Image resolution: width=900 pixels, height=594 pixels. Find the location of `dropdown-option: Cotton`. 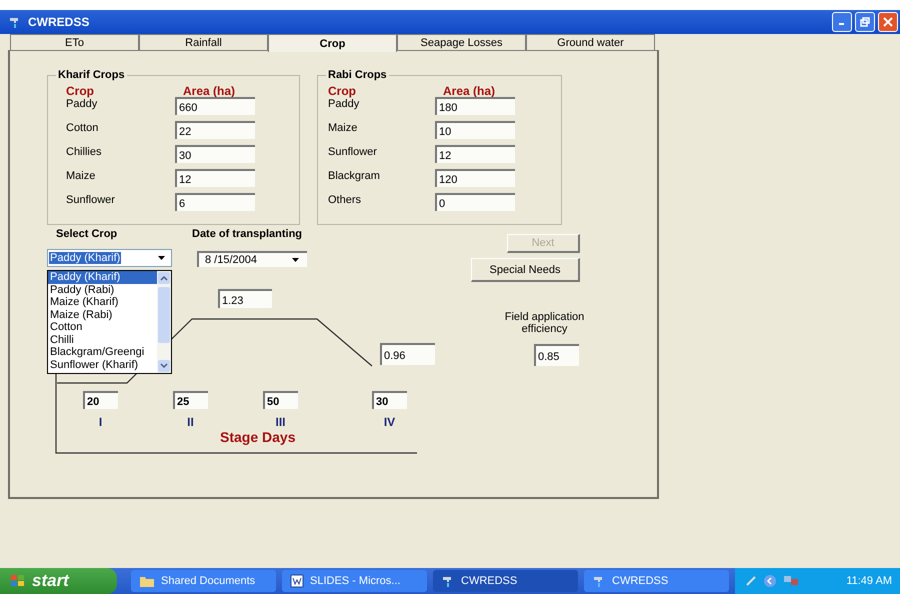

dropdown-option: Cotton is located at coordinates (102, 327).